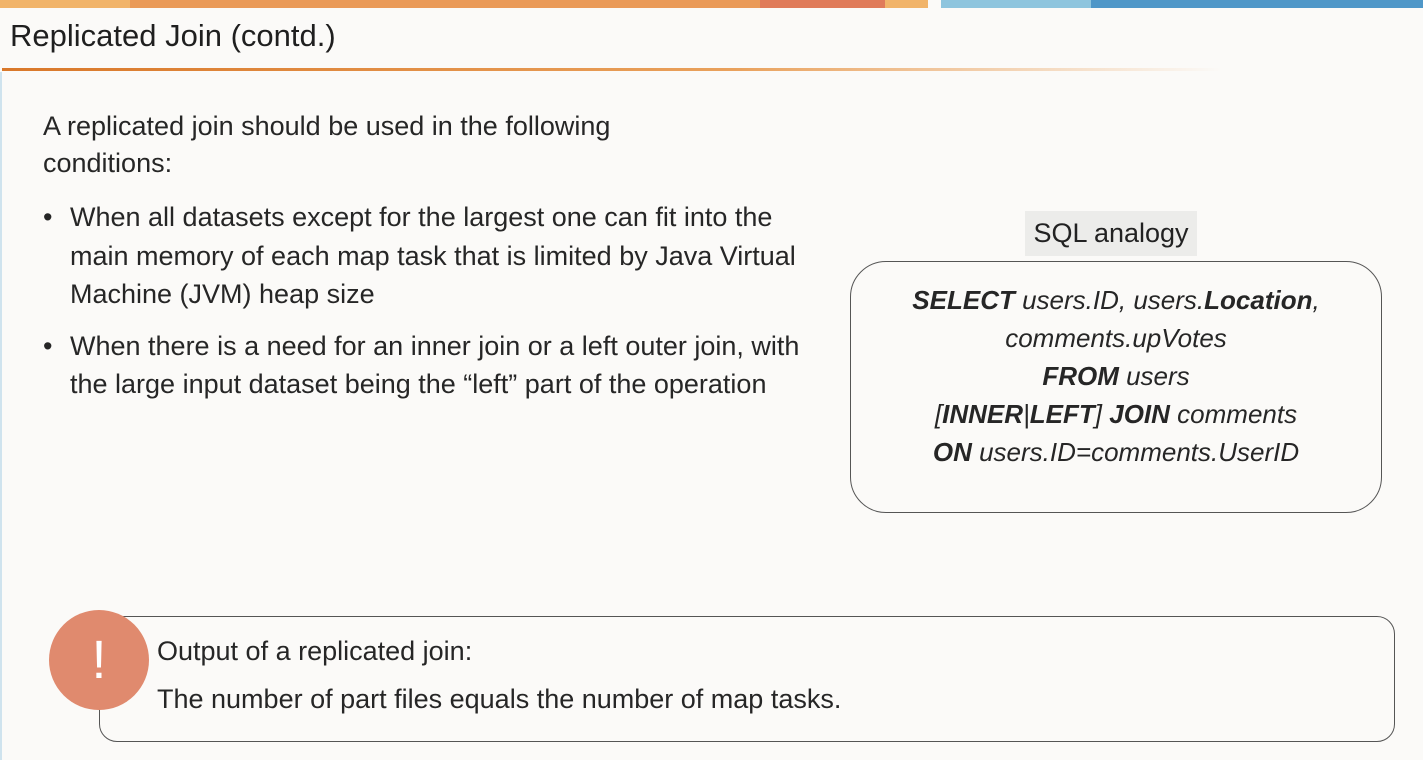  I want to click on callout-title: Output of a replicated join:, so click(315, 651).